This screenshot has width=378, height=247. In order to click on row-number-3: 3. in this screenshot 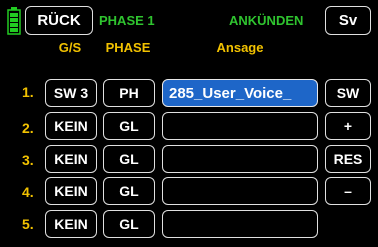, I will do `click(28, 160)`.